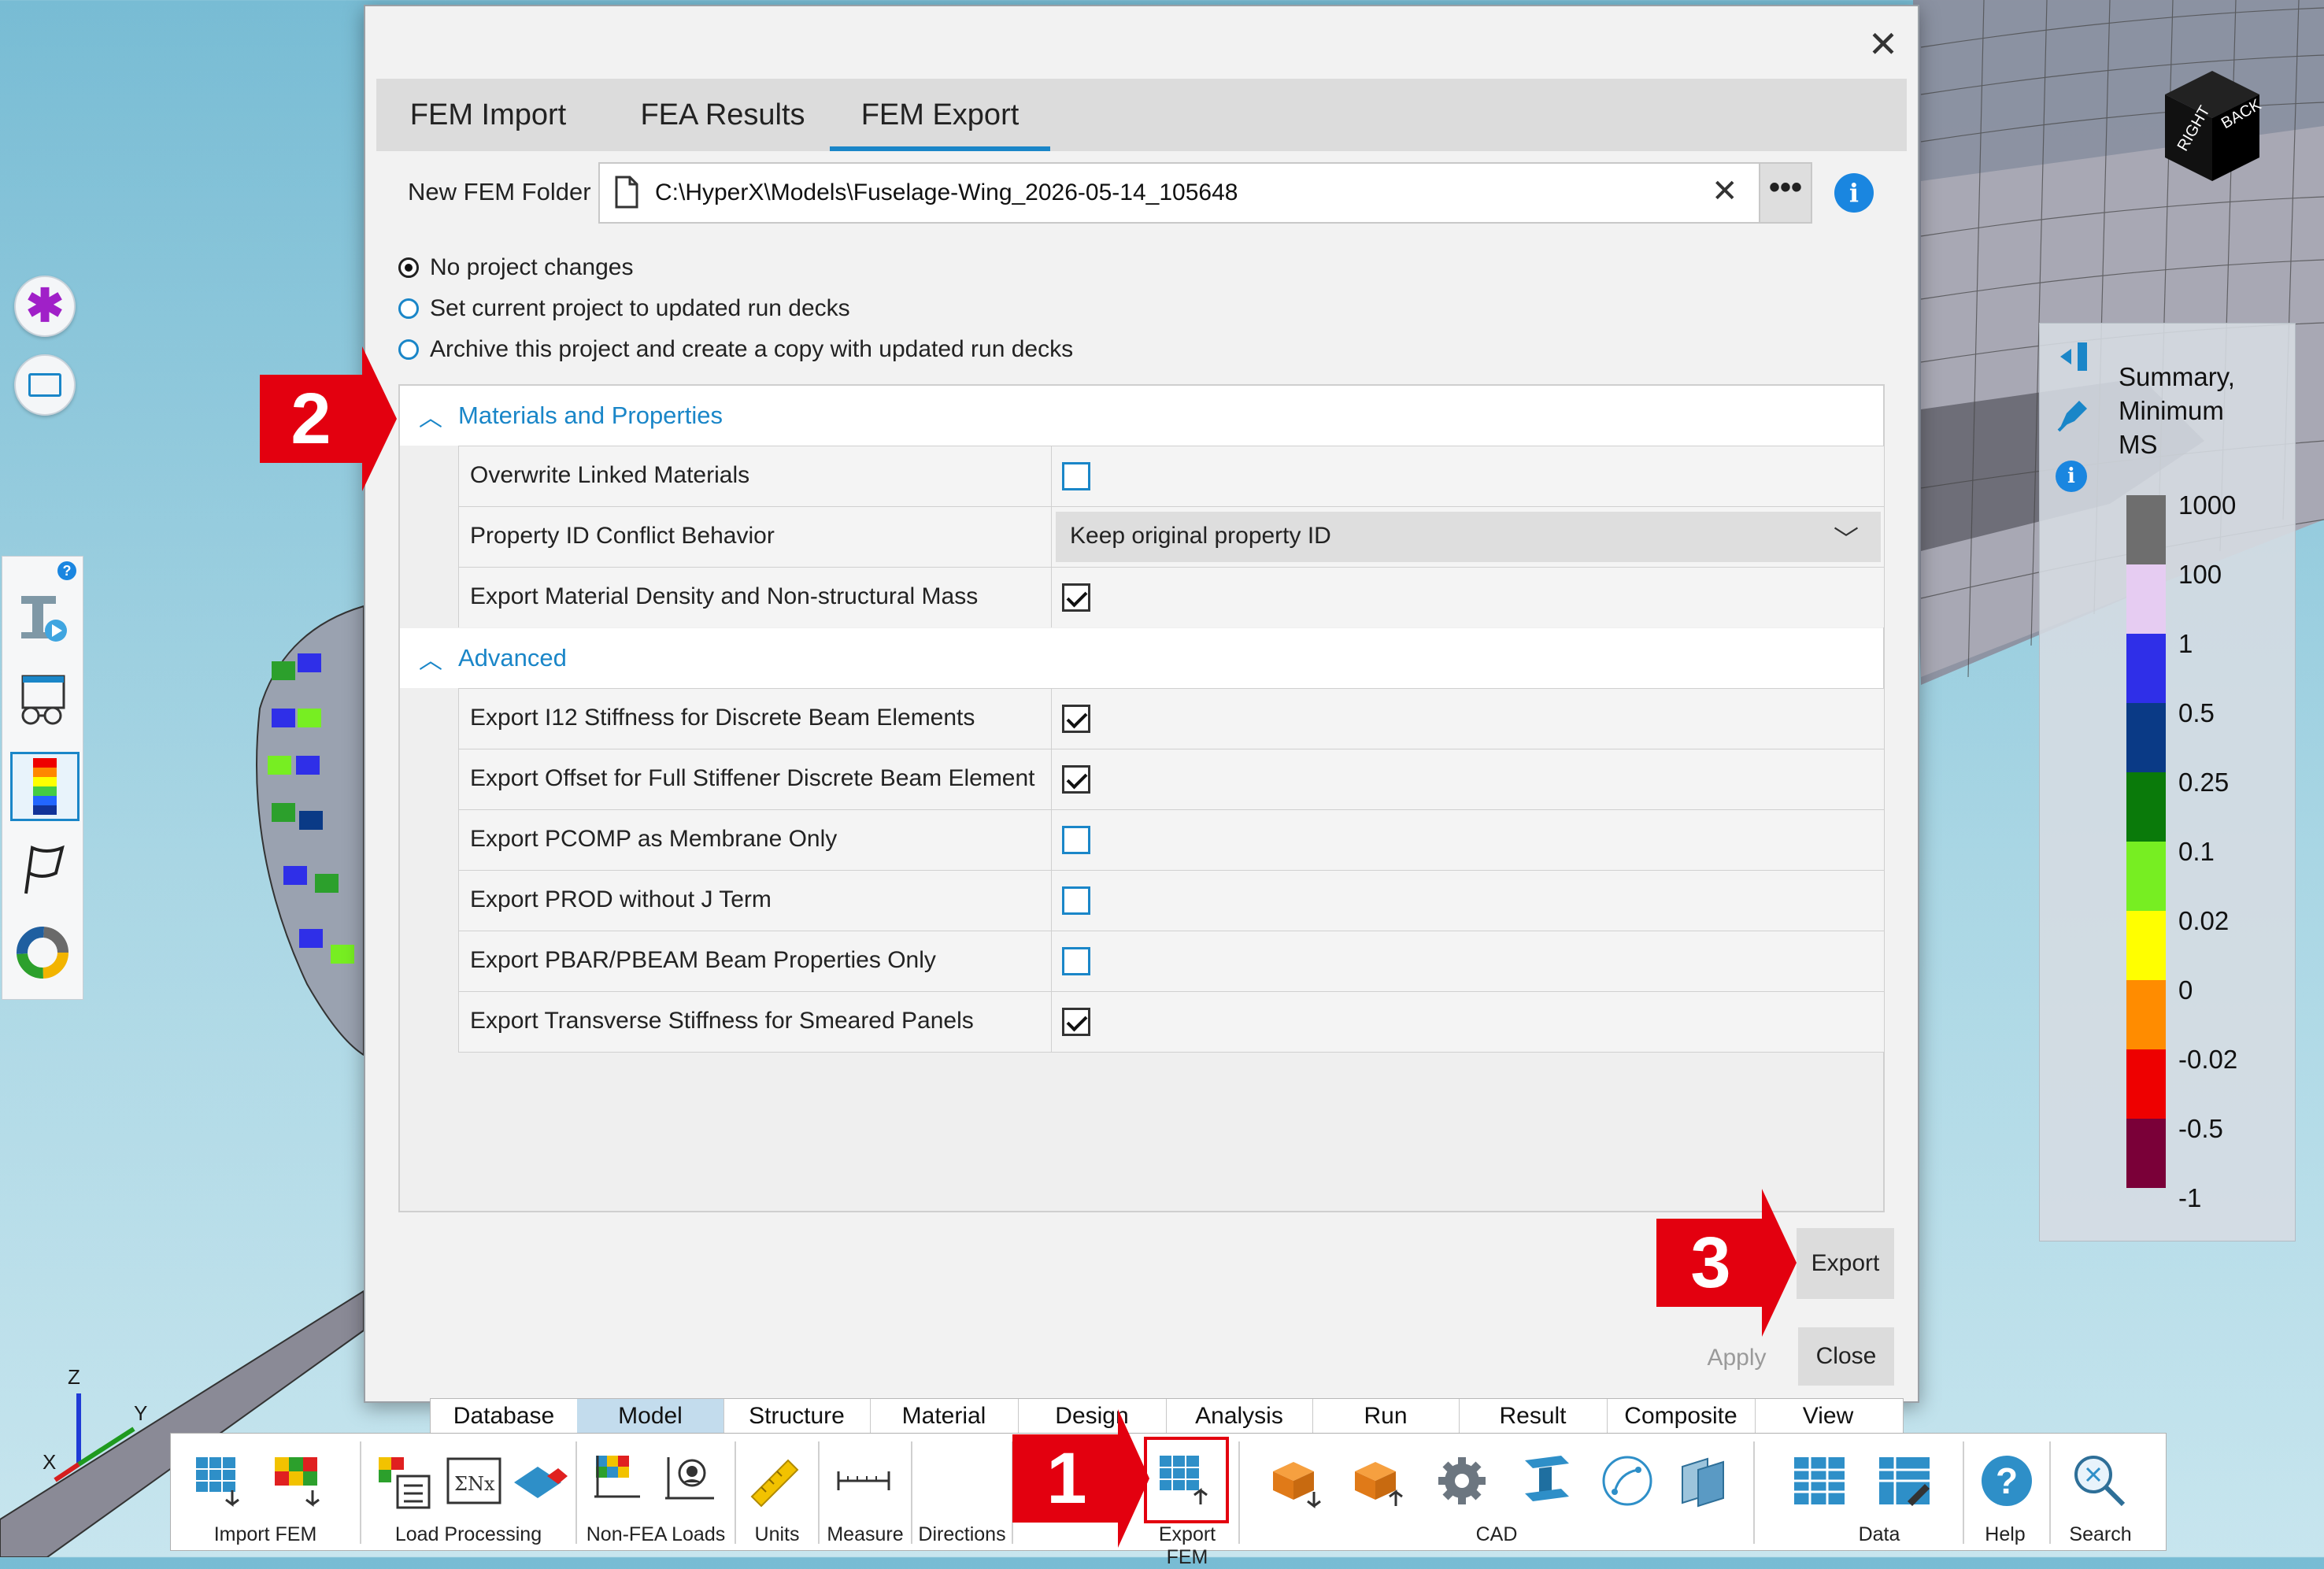 The height and width of the screenshot is (1569, 2324). I want to click on rectangle-icon, so click(44, 385).